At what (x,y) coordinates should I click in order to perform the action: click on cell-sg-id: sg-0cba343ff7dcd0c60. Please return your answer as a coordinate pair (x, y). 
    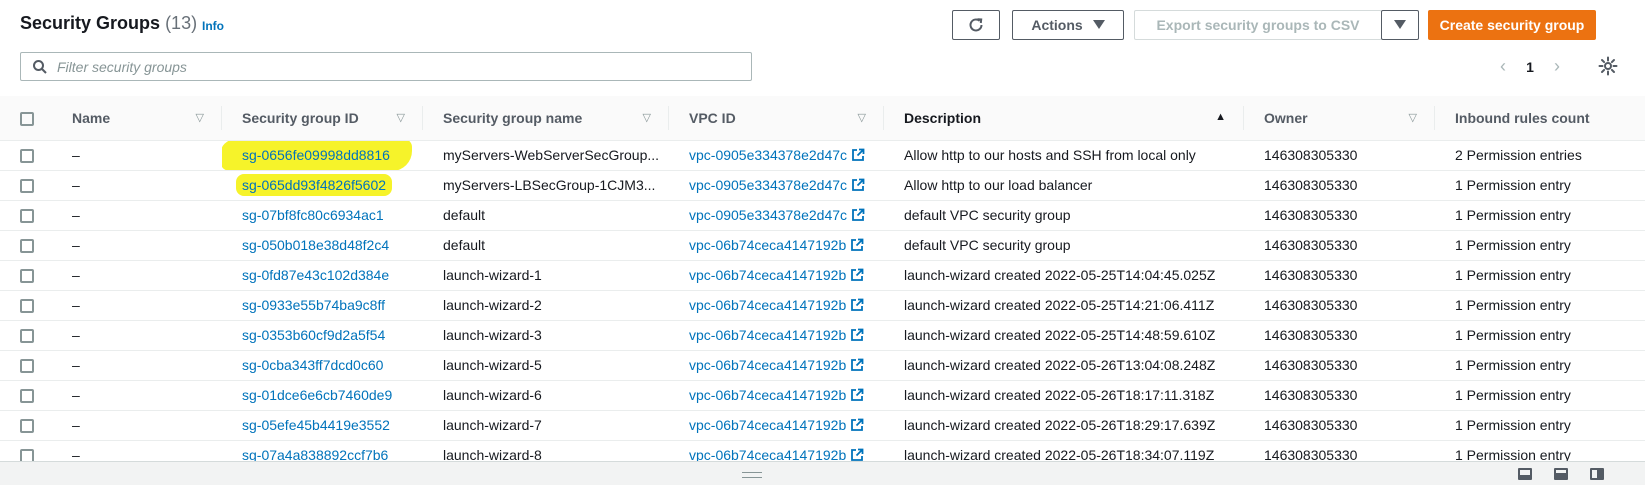
    Looking at the image, I should click on (322, 365).